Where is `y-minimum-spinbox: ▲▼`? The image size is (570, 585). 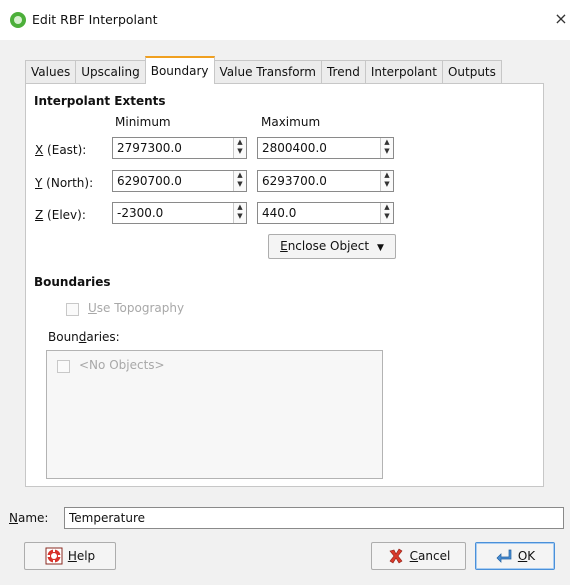
y-minimum-spinbox: ▲▼ is located at coordinates (179, 181).